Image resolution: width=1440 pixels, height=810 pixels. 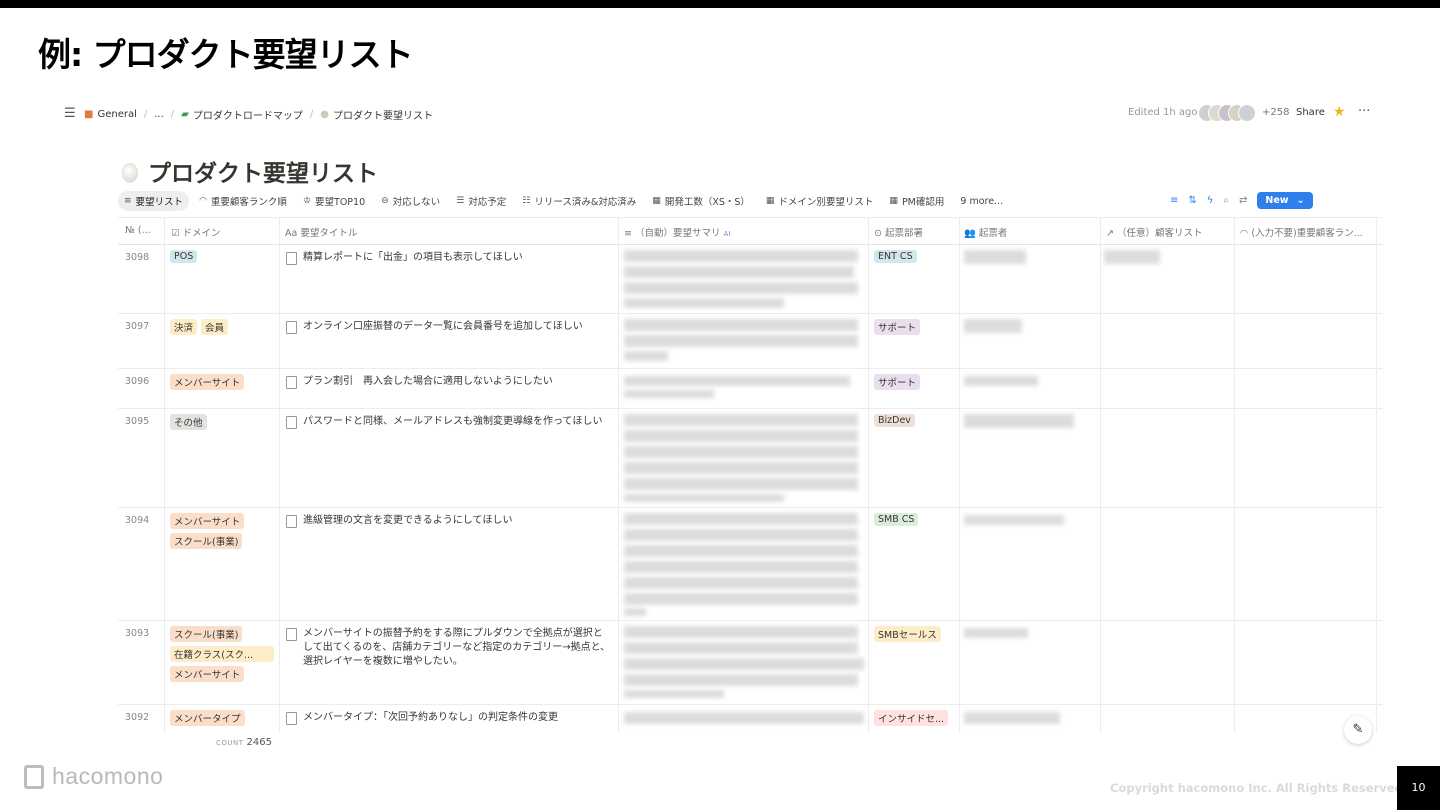 I want to click on tab-top10: ♔ 要望TOP10, so click(x=334, y=201).